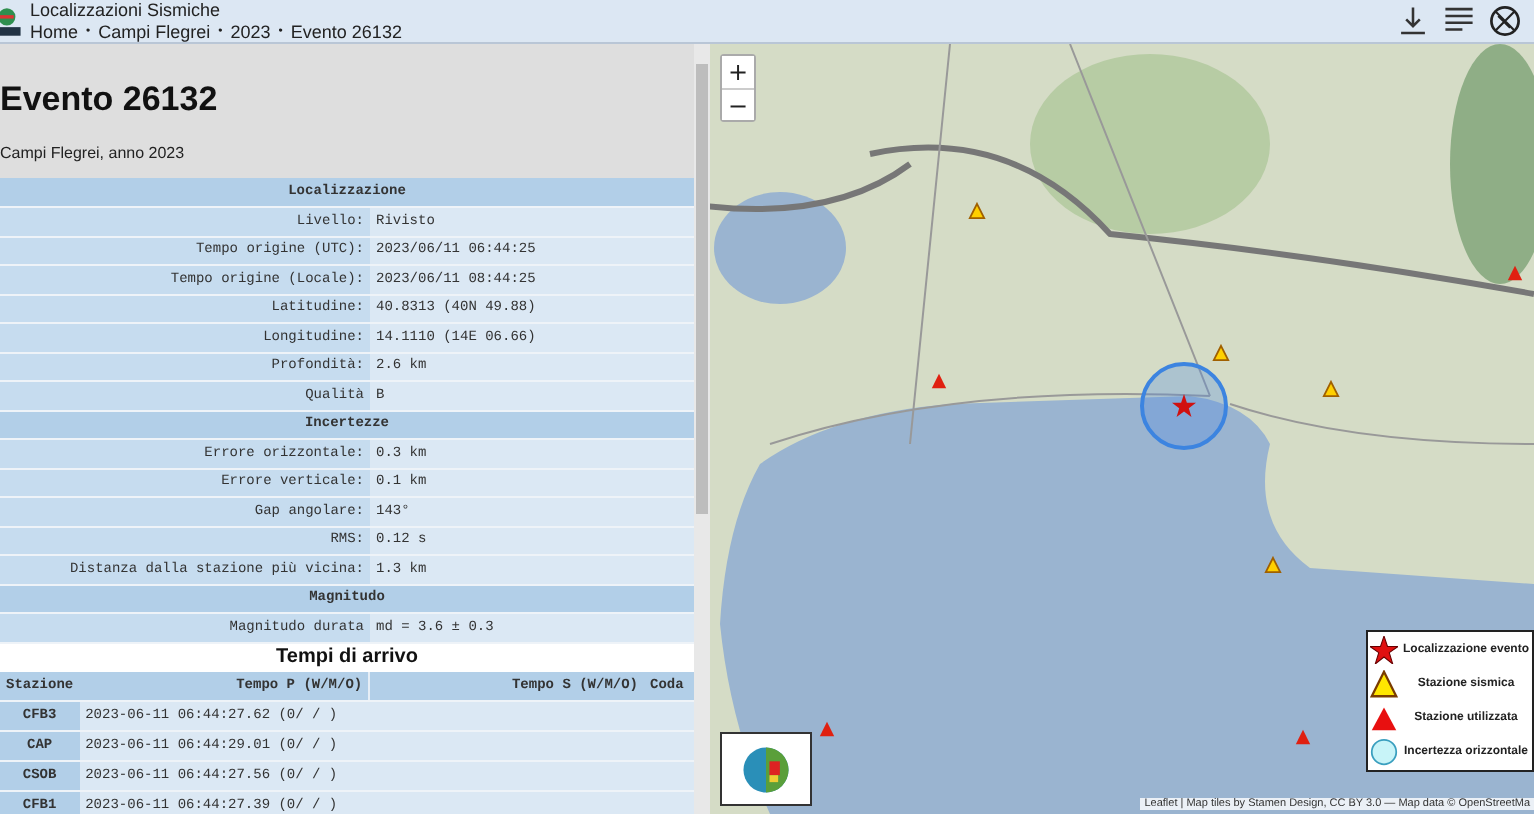  I want to click on section-title: Tempi di arrivo, so click(347, 657).